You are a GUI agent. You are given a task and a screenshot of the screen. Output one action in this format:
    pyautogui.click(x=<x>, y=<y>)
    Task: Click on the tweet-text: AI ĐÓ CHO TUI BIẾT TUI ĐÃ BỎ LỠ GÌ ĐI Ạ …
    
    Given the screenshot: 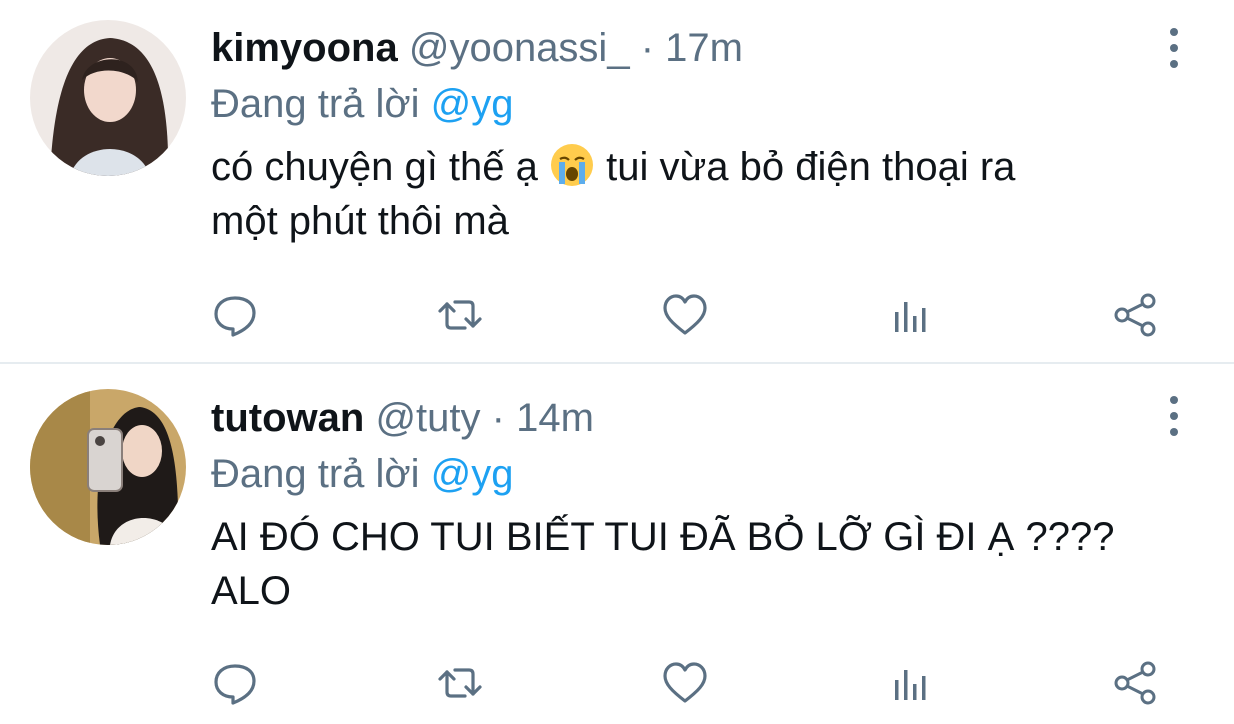 What is the action you would take?
    pyautogui.click(x=663, y=564)
    